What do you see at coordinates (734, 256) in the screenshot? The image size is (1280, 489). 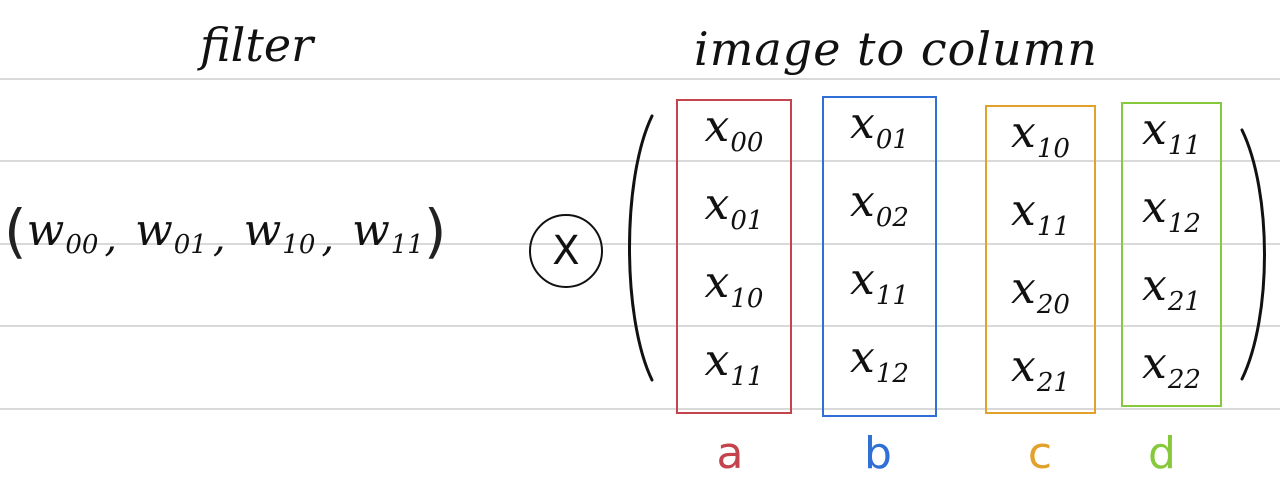 I see `column-a-box: x 00 x 01 x 10 x 11` at bounding box center [734, 256].